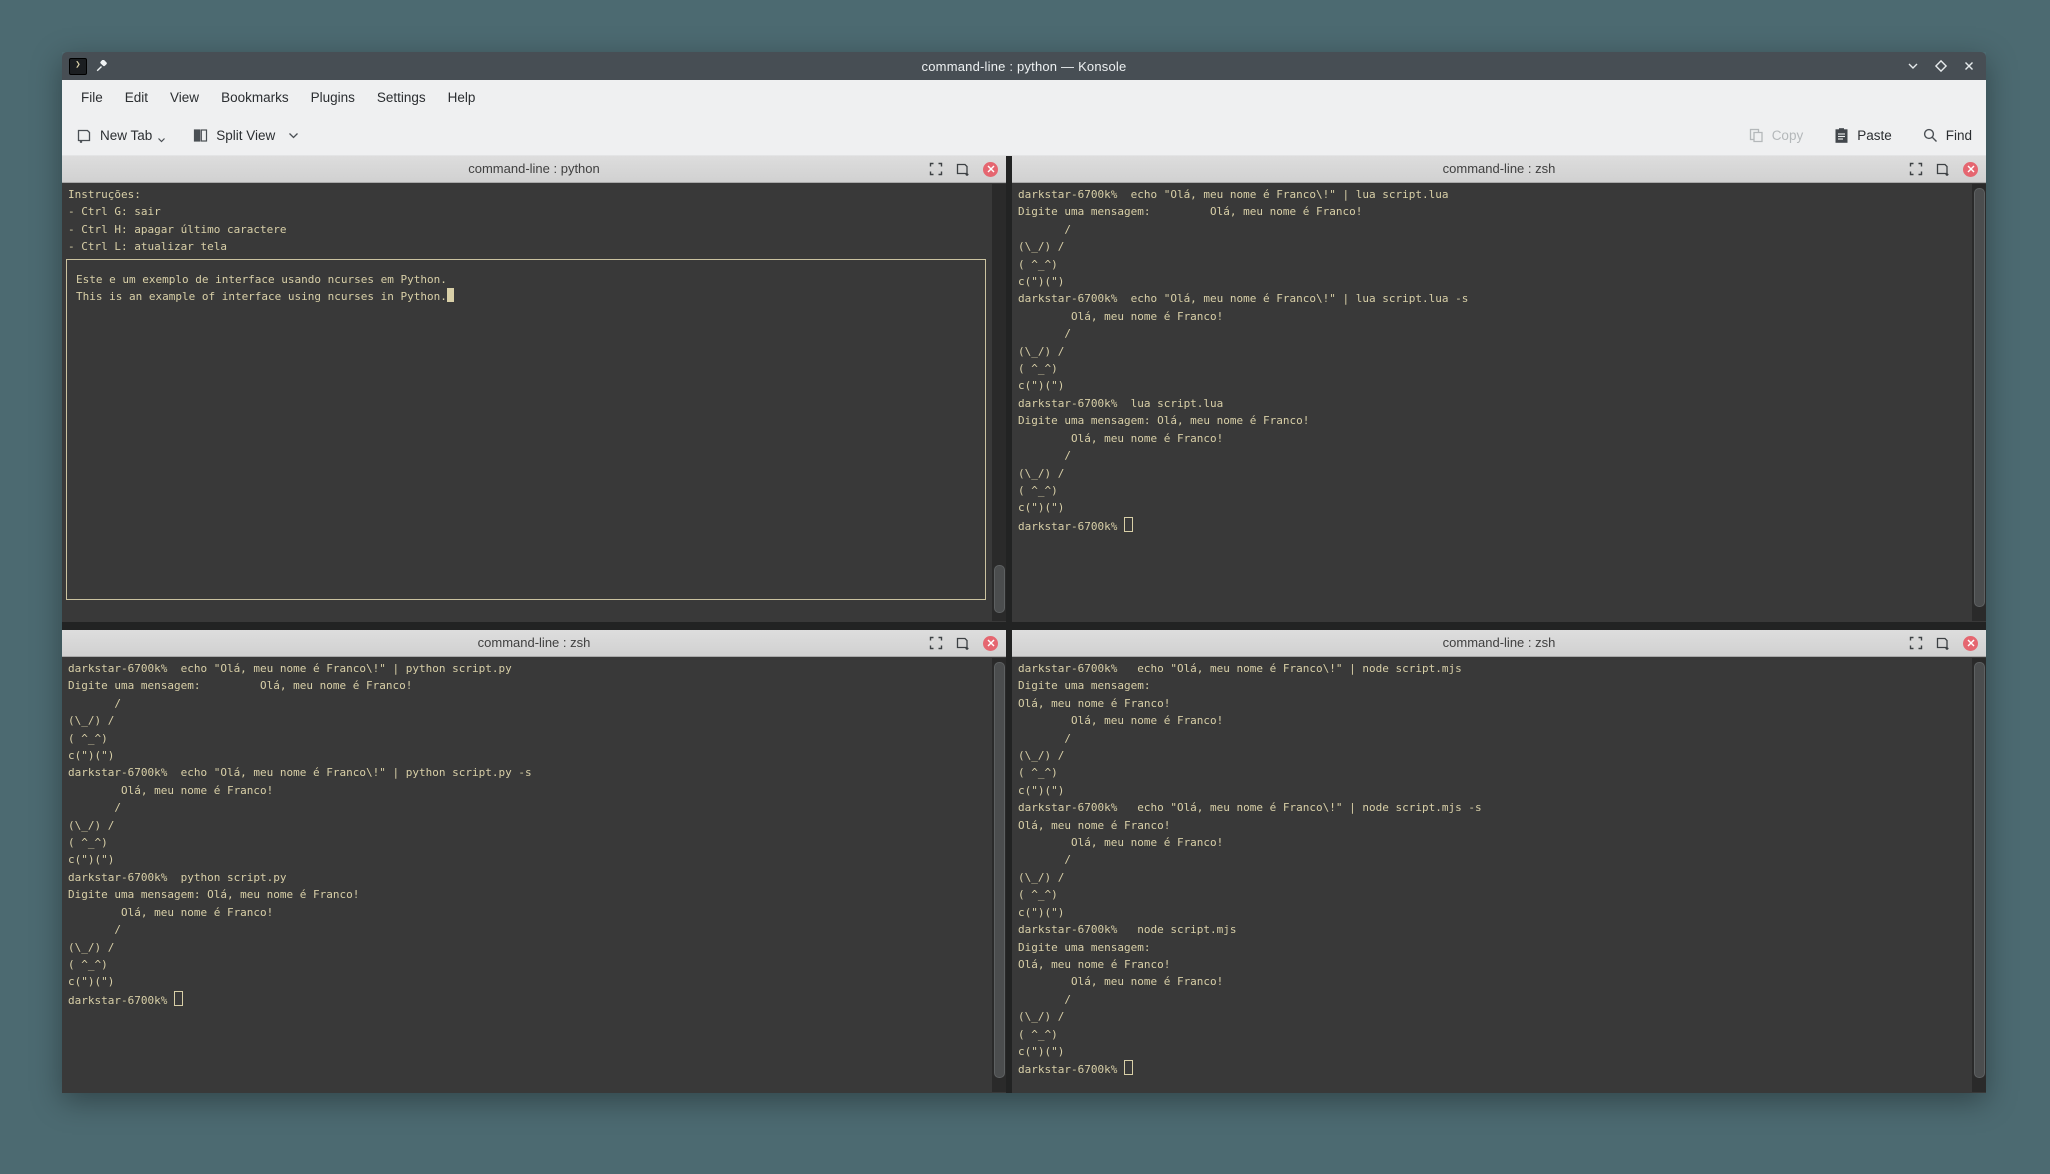 The image size is (2050, 1174). I want to click on copy-button: Copy, so click(1776, 135).